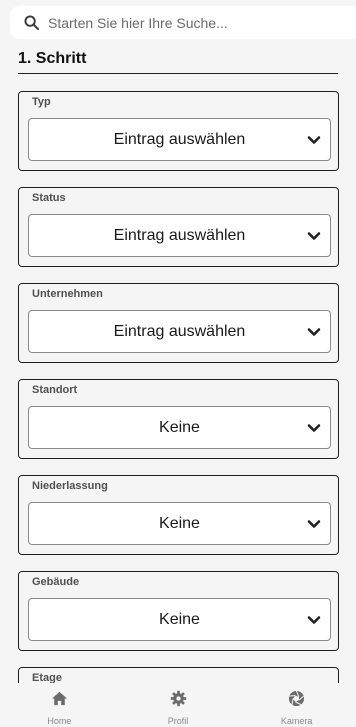  What do you see at coordinates (55, 390) in the screenshot?
I see `field-label: Standort` at bounding box center [55, 390].